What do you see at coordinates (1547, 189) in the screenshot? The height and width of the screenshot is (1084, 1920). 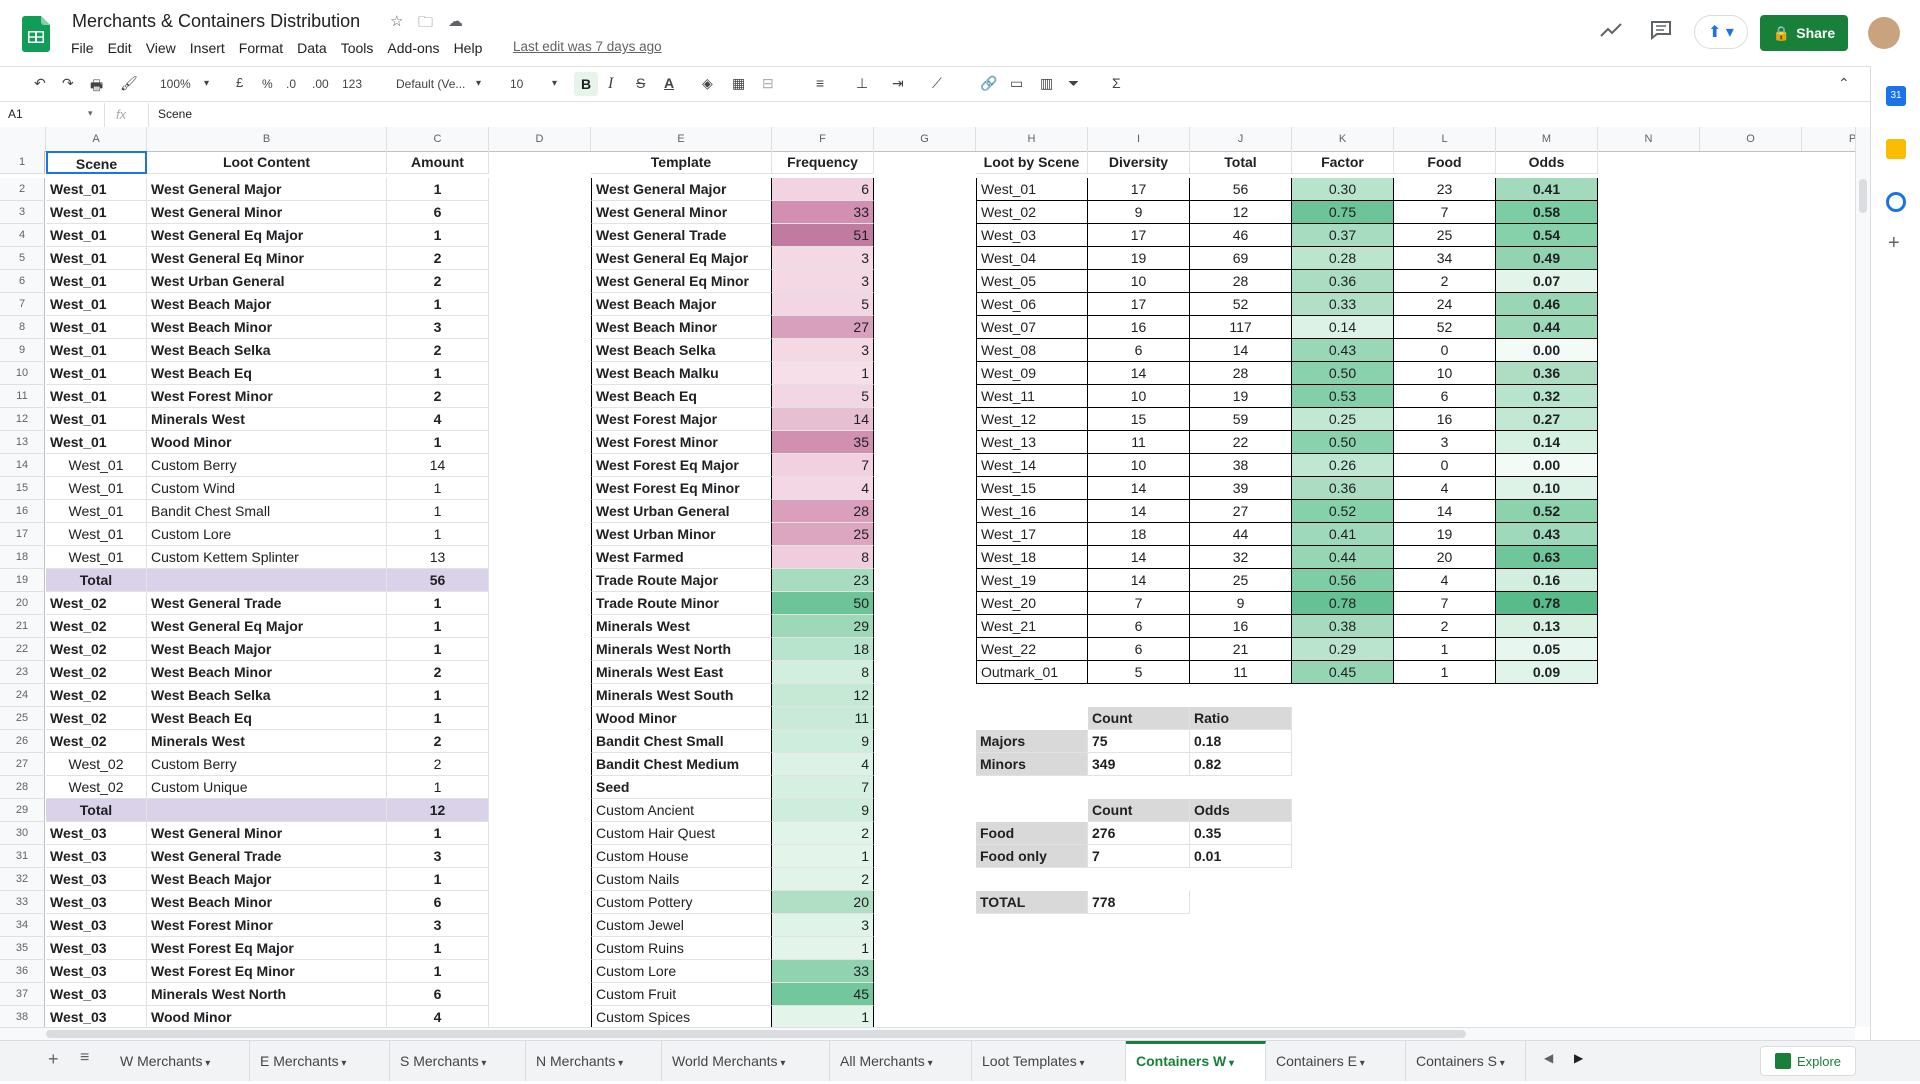 I see `cell-odds: 0.41` at bounding box center [1547, 189].